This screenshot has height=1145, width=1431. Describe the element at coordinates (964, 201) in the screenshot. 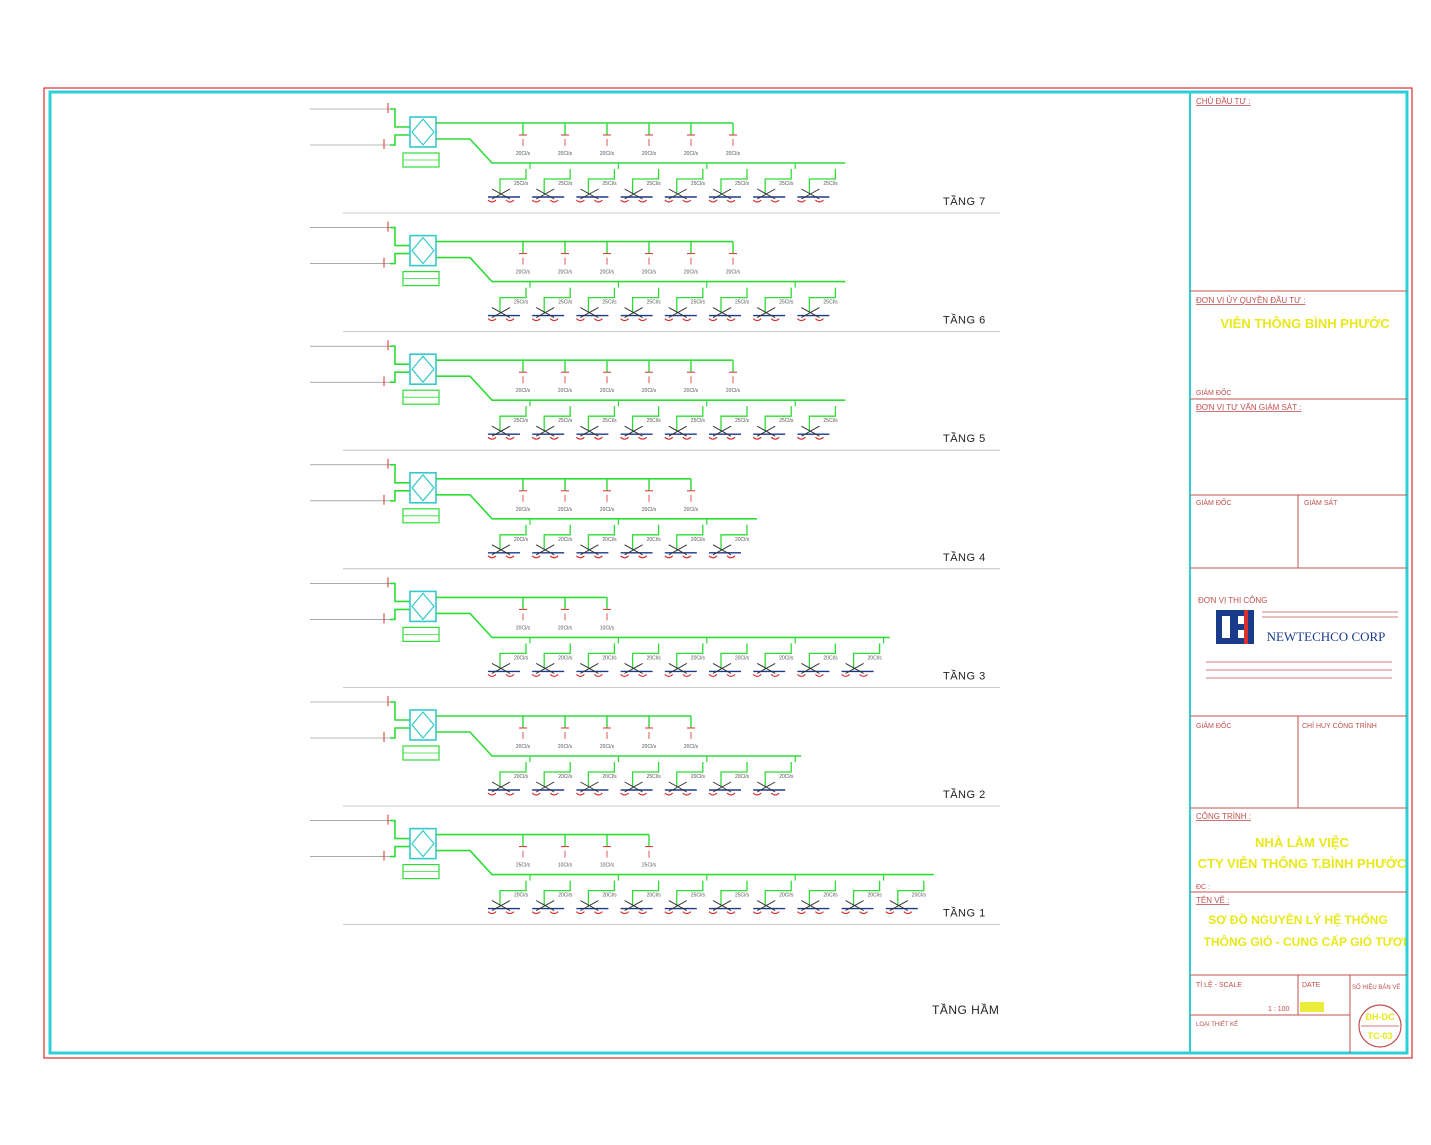

I see `floor-label: TẦNG 7` at that location.